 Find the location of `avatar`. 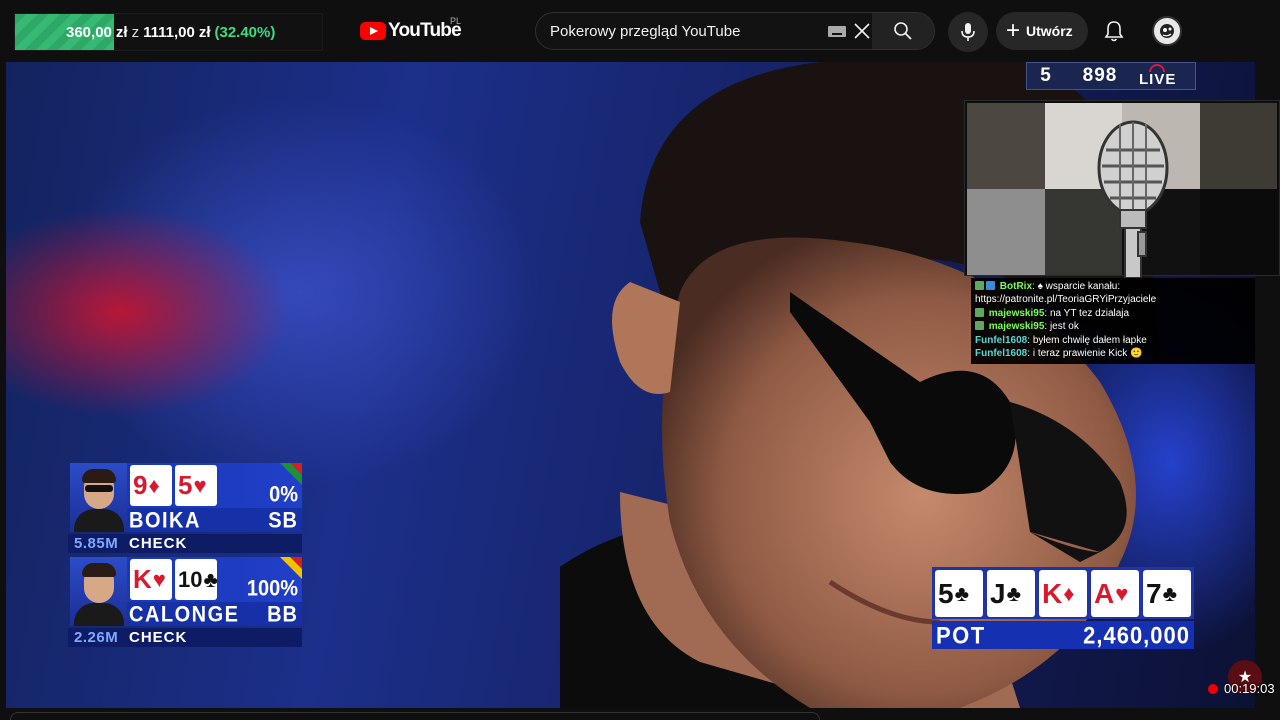

avatar is located at coordinates (1167, 31).